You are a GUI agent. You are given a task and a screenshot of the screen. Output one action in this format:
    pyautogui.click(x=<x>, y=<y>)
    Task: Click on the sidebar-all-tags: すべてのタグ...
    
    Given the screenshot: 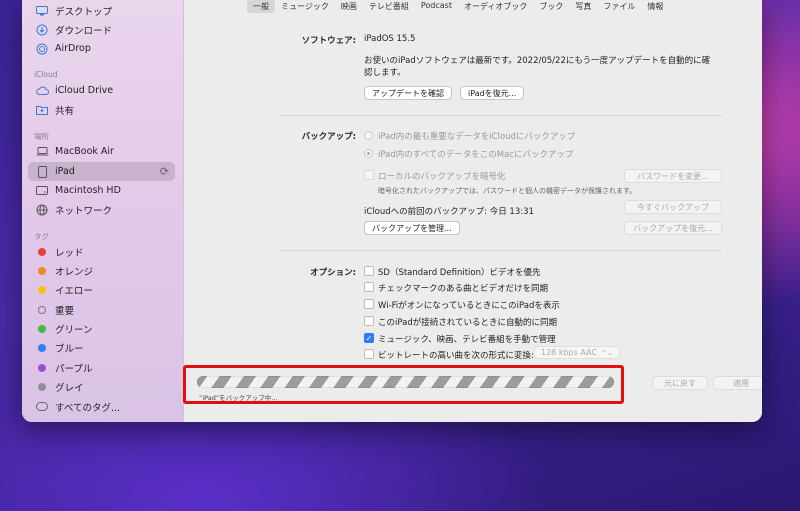 What is the action you would take?
    pyautogui.click(x=101, y=406)
    